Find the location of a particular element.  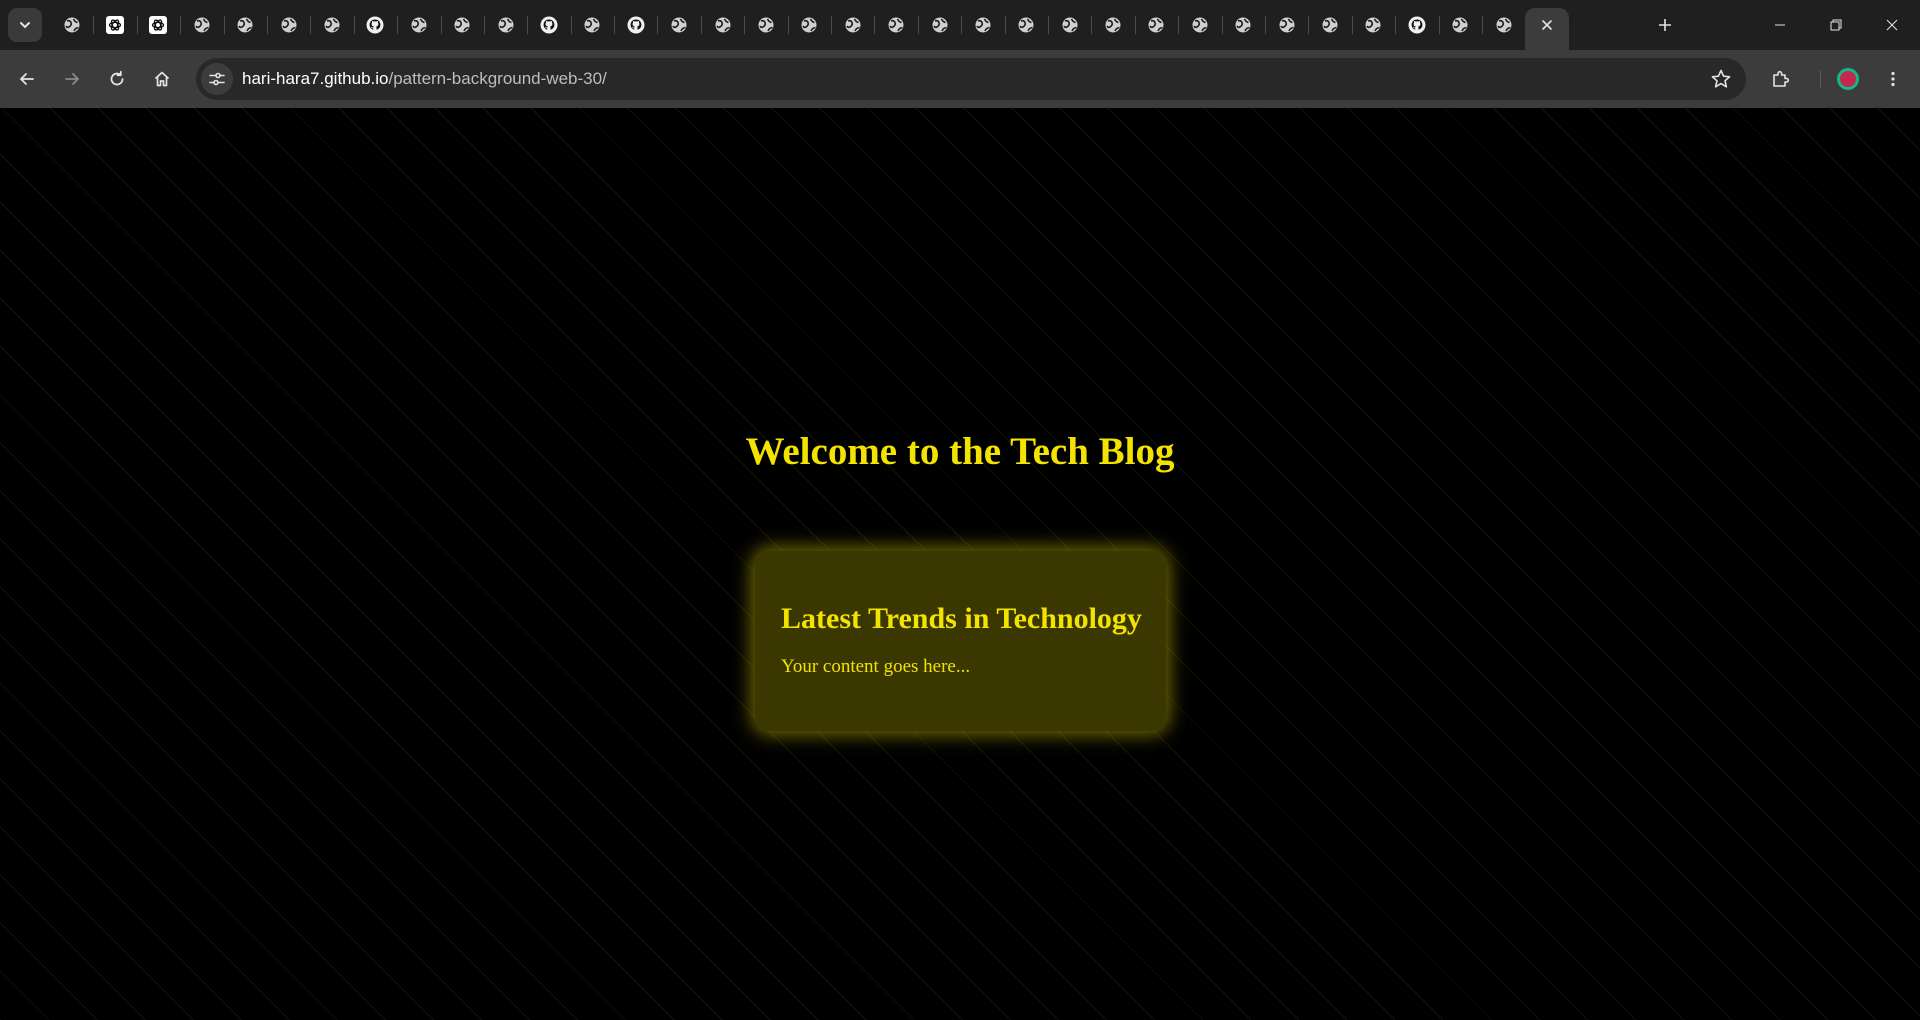

reload-button is located at coordinates (117, 79).